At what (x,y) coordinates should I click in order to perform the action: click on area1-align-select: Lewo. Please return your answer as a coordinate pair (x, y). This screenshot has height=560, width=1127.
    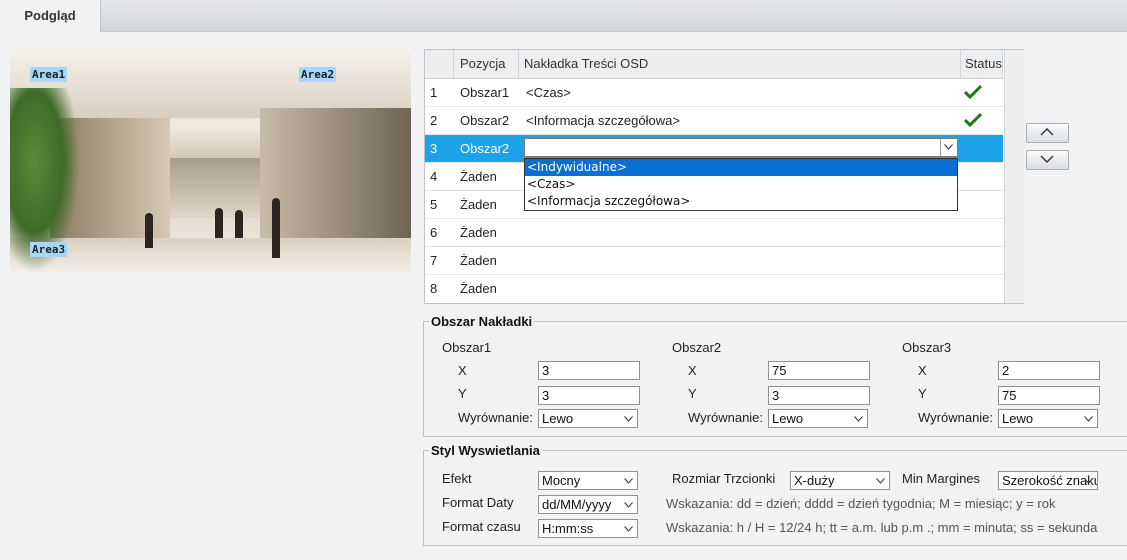
    Looking at the image, I should click on (588, 418).